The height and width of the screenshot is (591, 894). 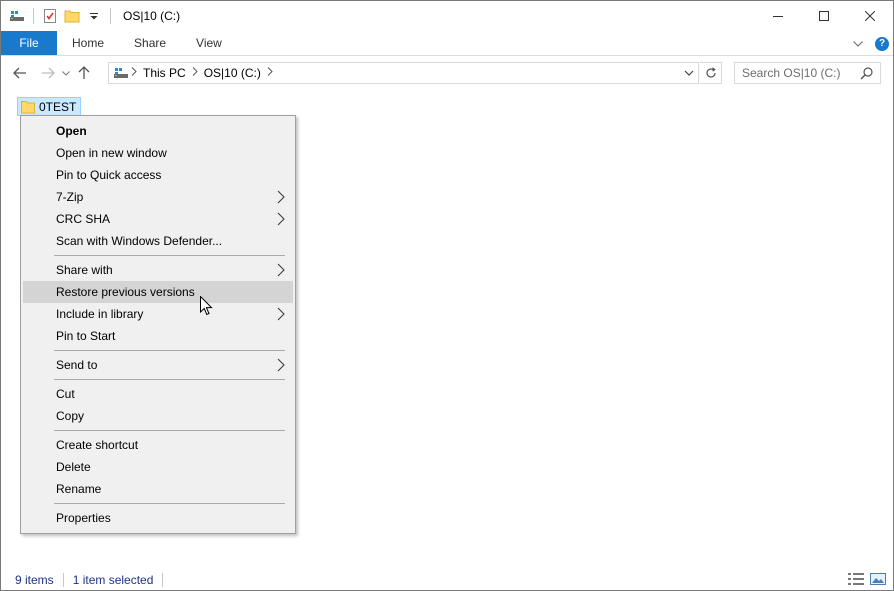 I want to click on tab-view: View, so click(x=209, y=43).